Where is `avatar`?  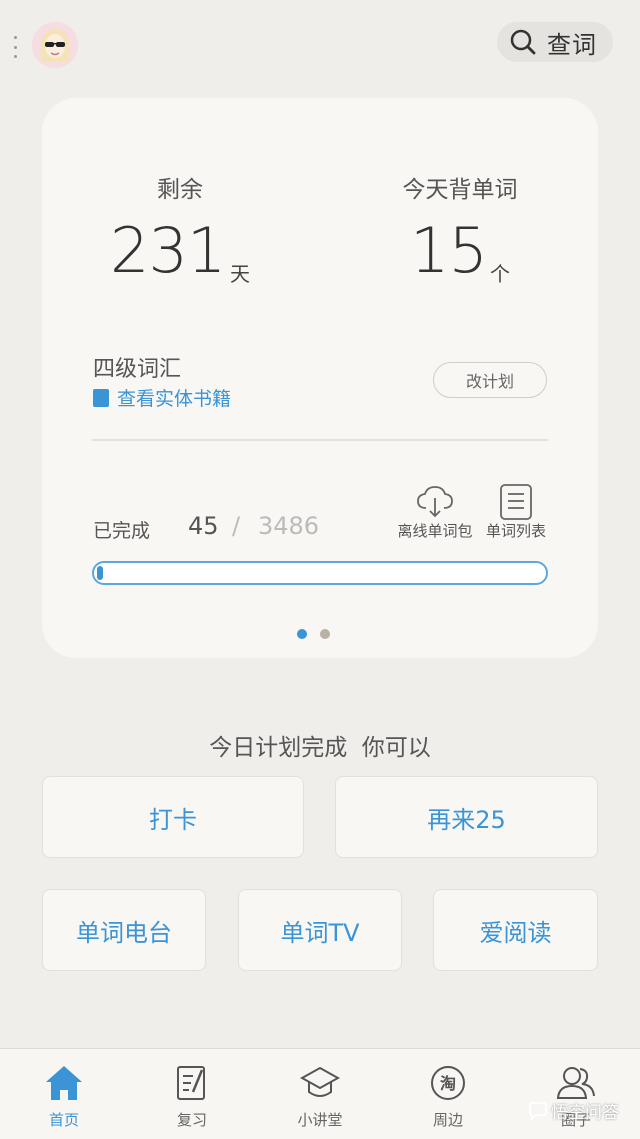 avatar is located at coordinates (55, 45).